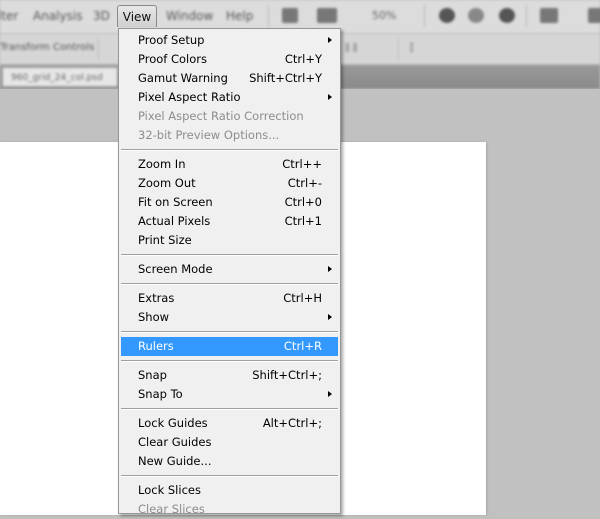 The image size is (600, 519). What do you see at coordinates (137, 16) in the screenshot?
I see `menu-view: View` at bounding box center [137, 16].